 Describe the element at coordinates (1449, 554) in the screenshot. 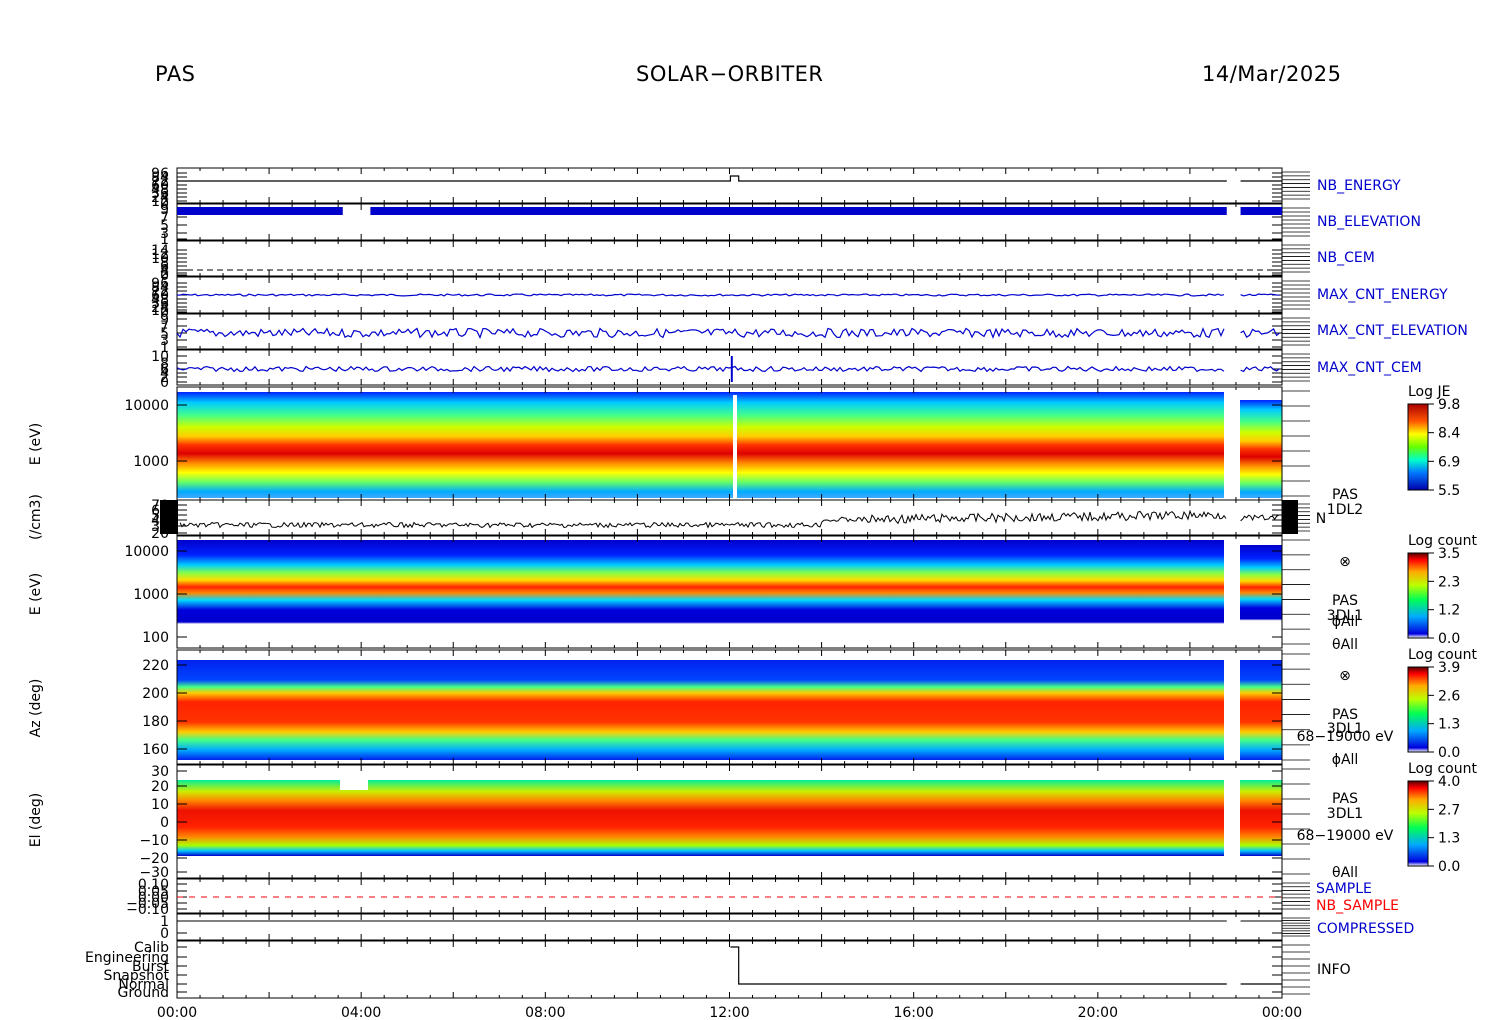

I see `colorbar-tick-label: 3.5` at that location.